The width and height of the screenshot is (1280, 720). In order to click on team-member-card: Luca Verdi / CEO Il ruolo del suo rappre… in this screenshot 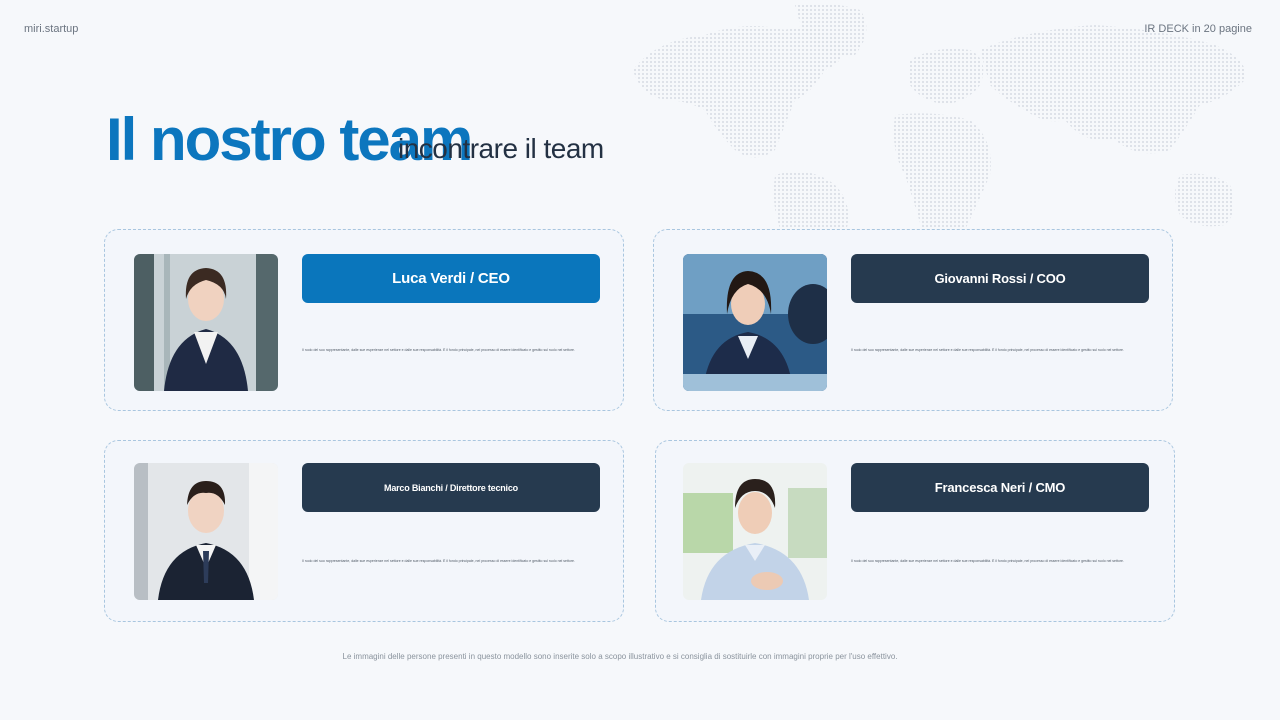, I will do `click(364, 320)`.